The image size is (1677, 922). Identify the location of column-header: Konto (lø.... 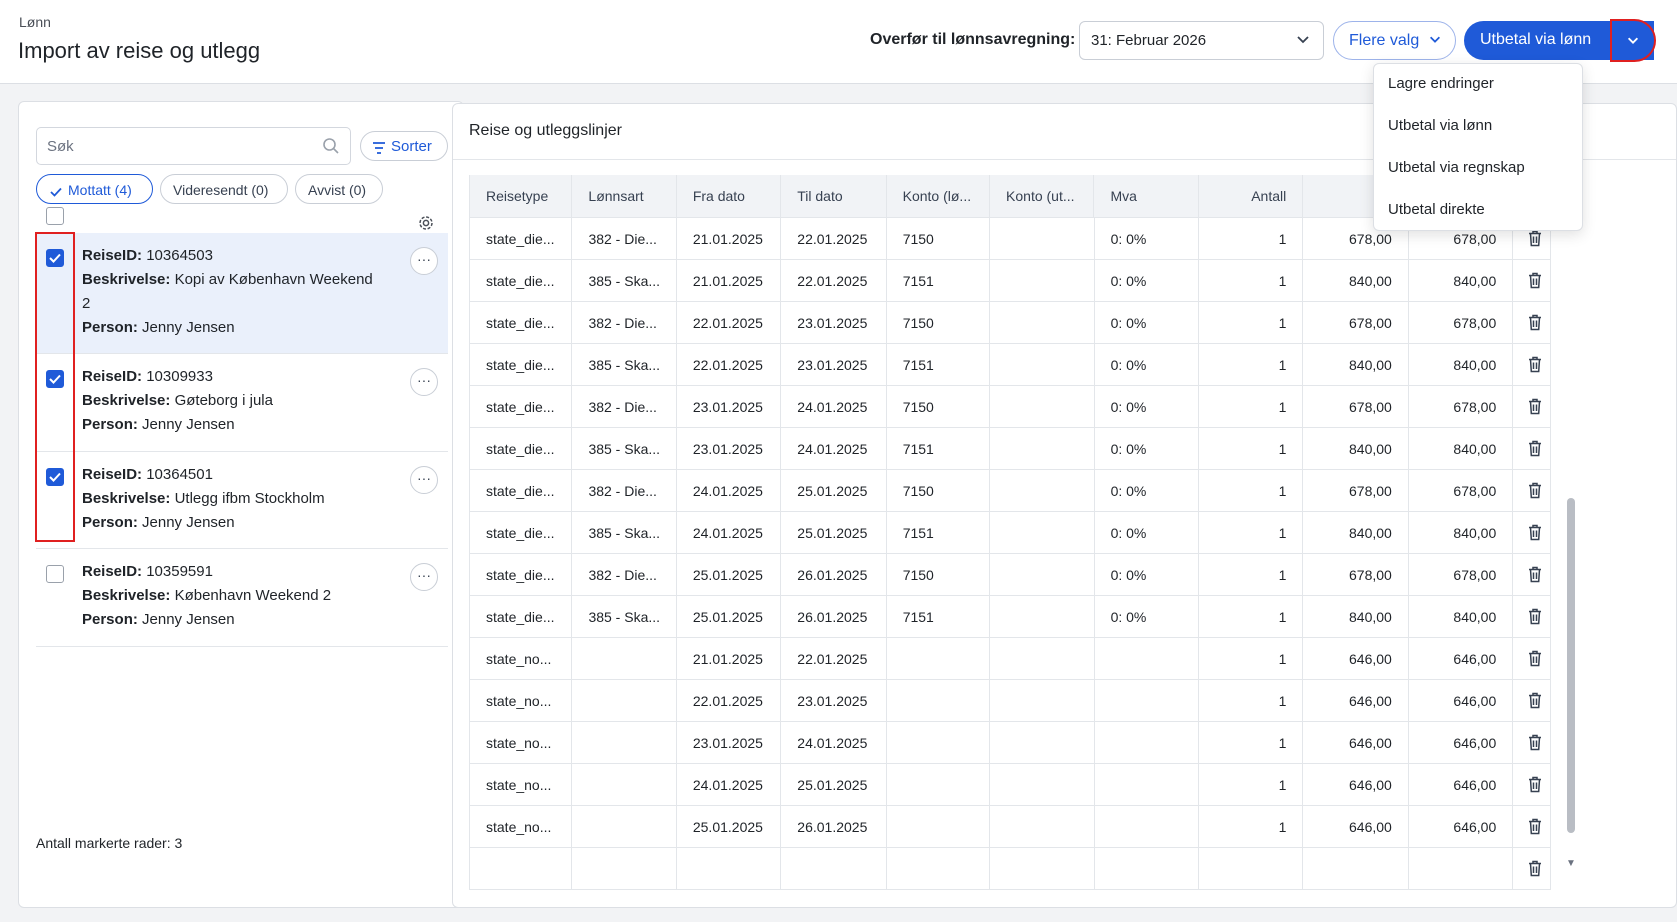
(939, 196).